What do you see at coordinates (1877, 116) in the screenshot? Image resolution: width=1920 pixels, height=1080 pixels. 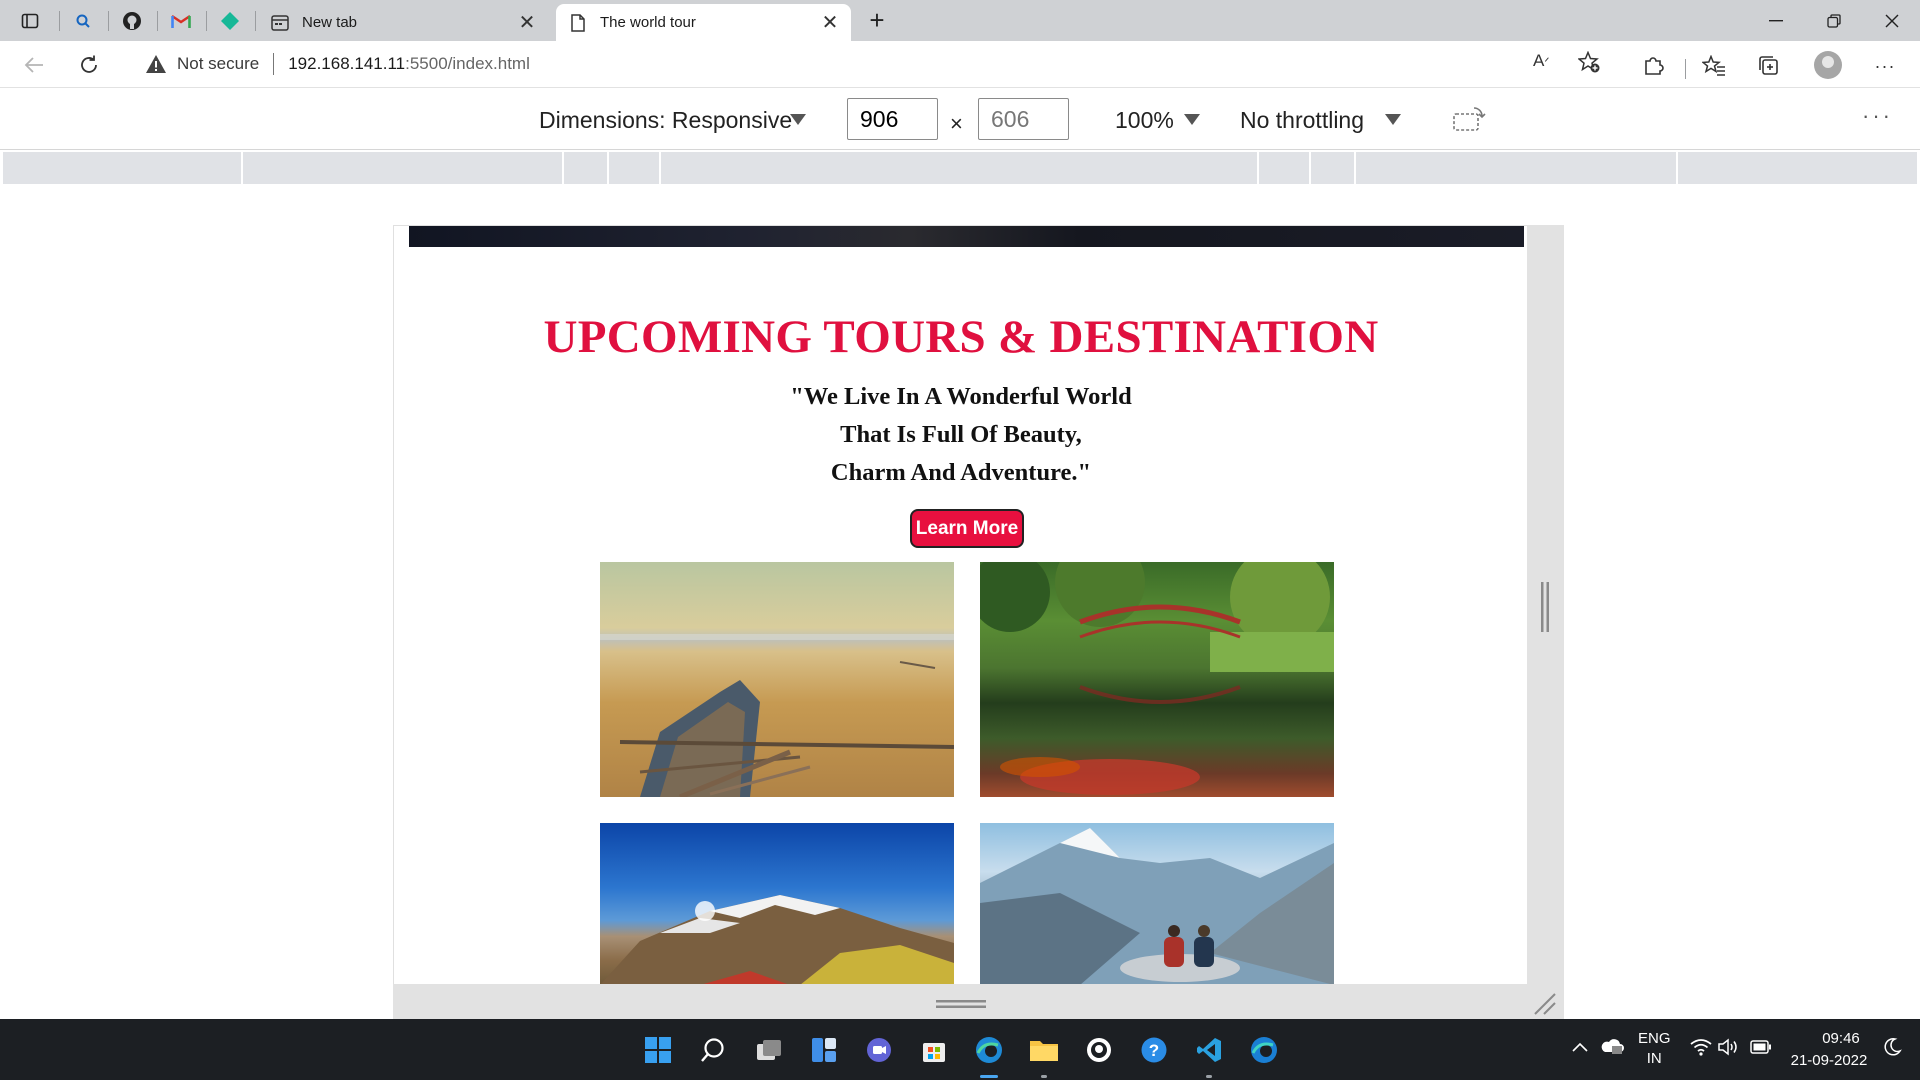 I see `more-options-icon: ···` at bounding box center [1877, 116].